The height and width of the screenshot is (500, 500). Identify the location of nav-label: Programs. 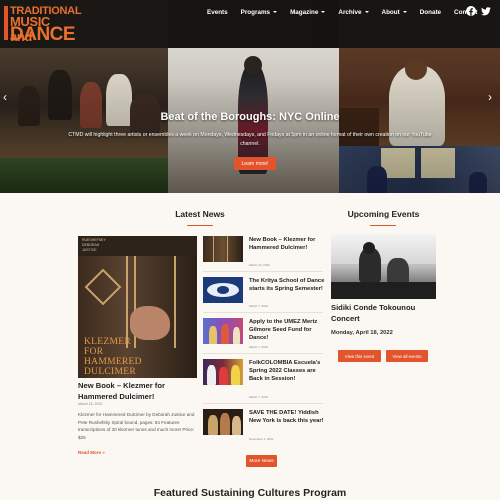
(255, 12).